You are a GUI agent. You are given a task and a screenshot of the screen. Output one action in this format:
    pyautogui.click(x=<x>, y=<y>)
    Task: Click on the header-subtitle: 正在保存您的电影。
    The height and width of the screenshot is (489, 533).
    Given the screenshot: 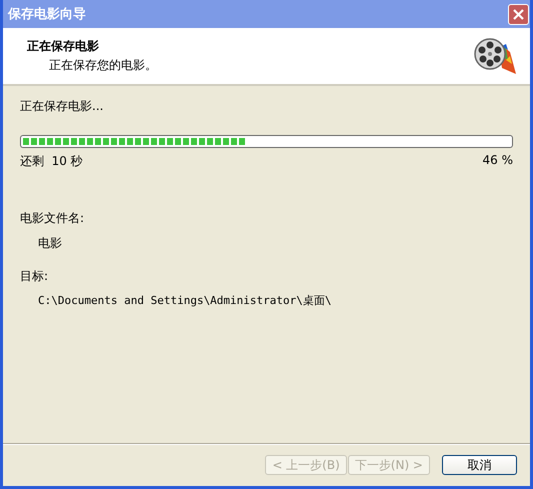 What is the action you would take?
    pyautogui.click(x=102, y=65)
    